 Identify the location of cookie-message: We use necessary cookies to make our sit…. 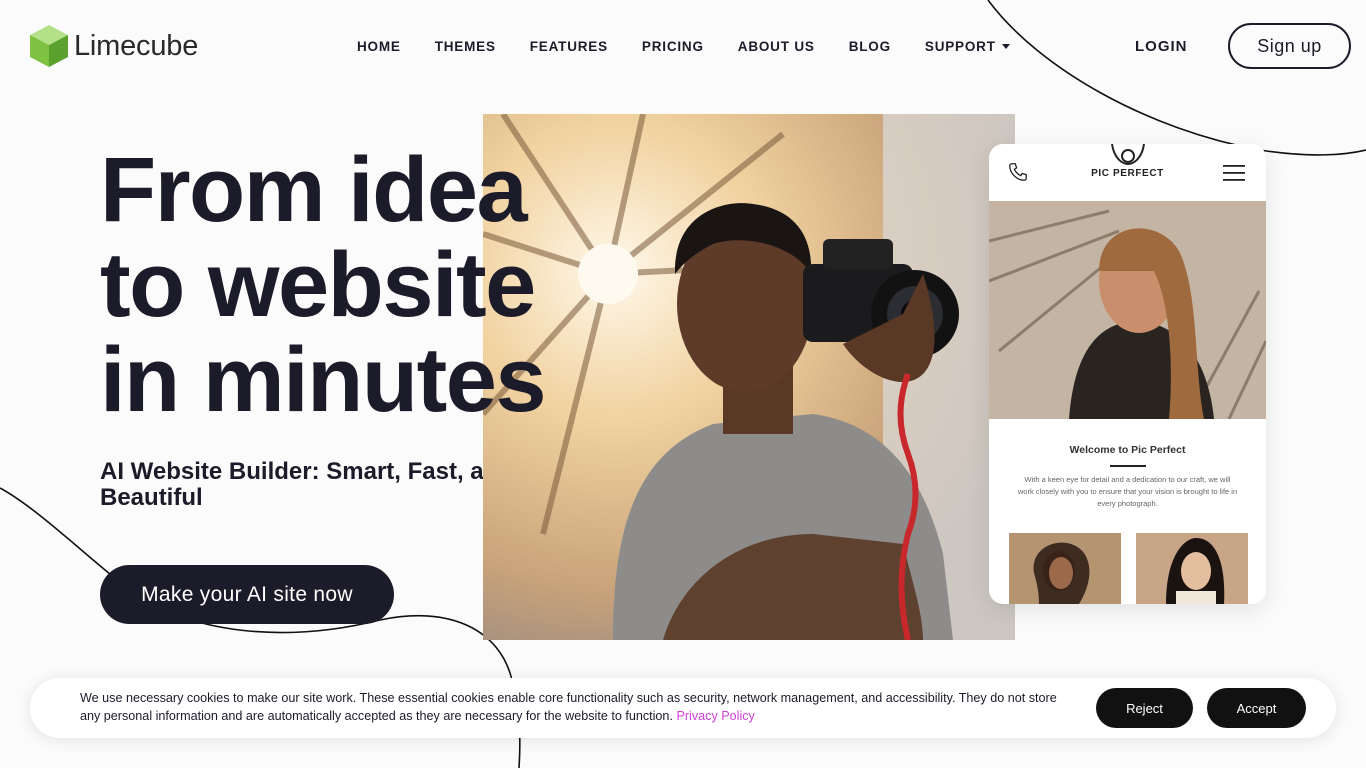
(577, 707).